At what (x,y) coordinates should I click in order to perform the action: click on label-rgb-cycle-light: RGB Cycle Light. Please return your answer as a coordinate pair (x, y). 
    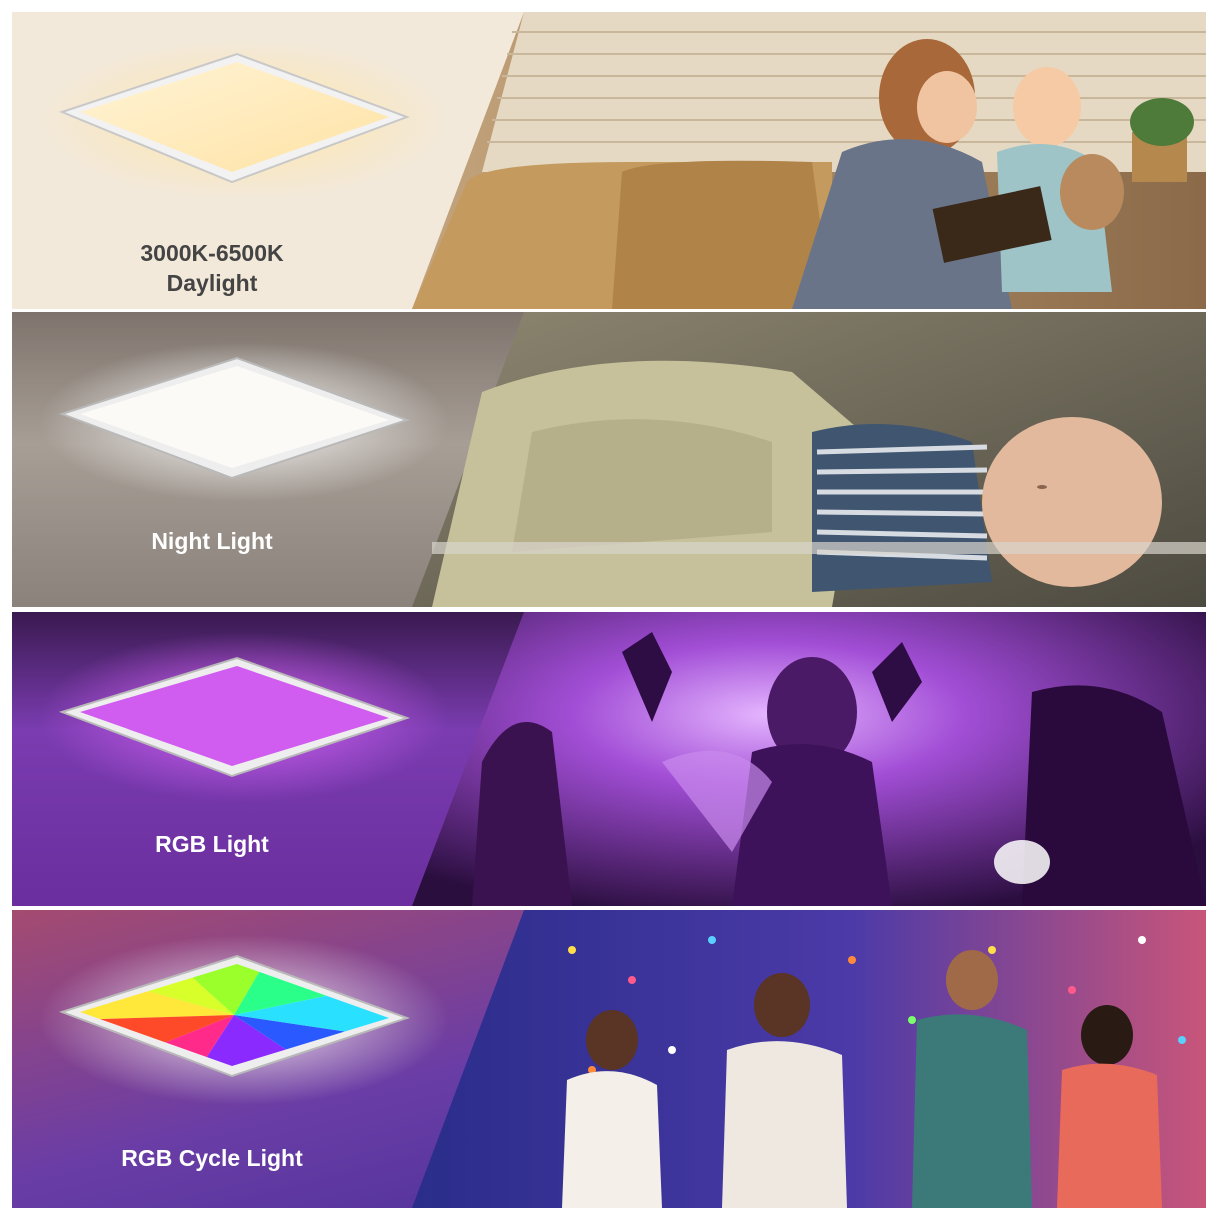
    Looking at the image, I should click on (212, 1158).